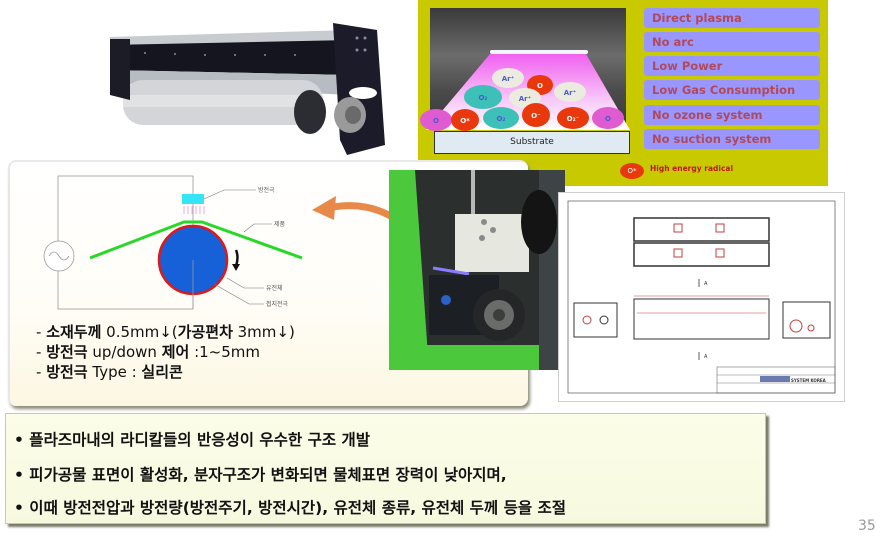 The width and height of the screenshot is (893, 547). Describe the element at coordinates (477, 270) in the screenshot. I see `roller-electrode-photo` at that location.